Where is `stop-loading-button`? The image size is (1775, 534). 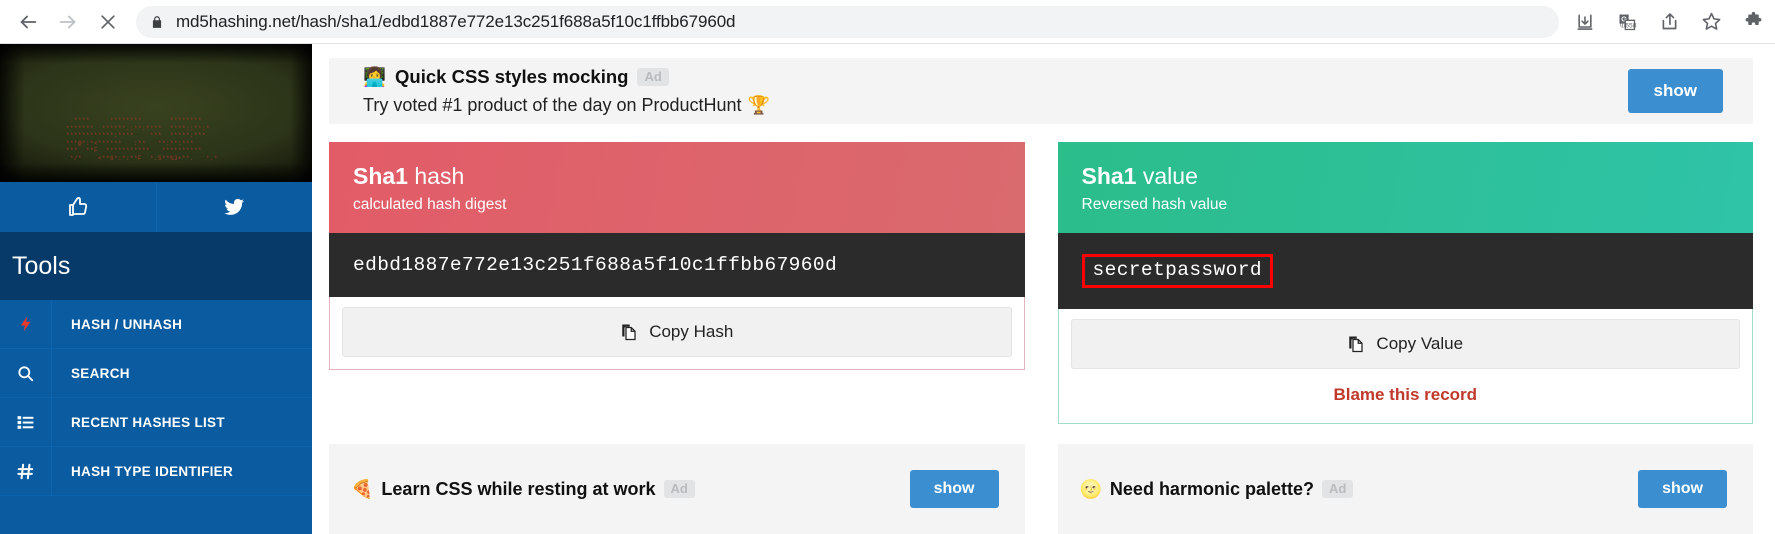 stop-loading-button is located at coordinates (108, 22).